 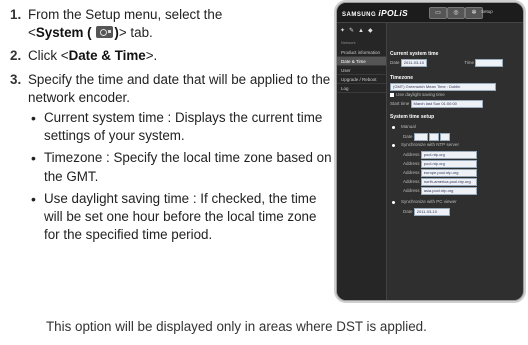 I want to click on sidebar-item-product-info: Product information, so click(x=361, y=52).